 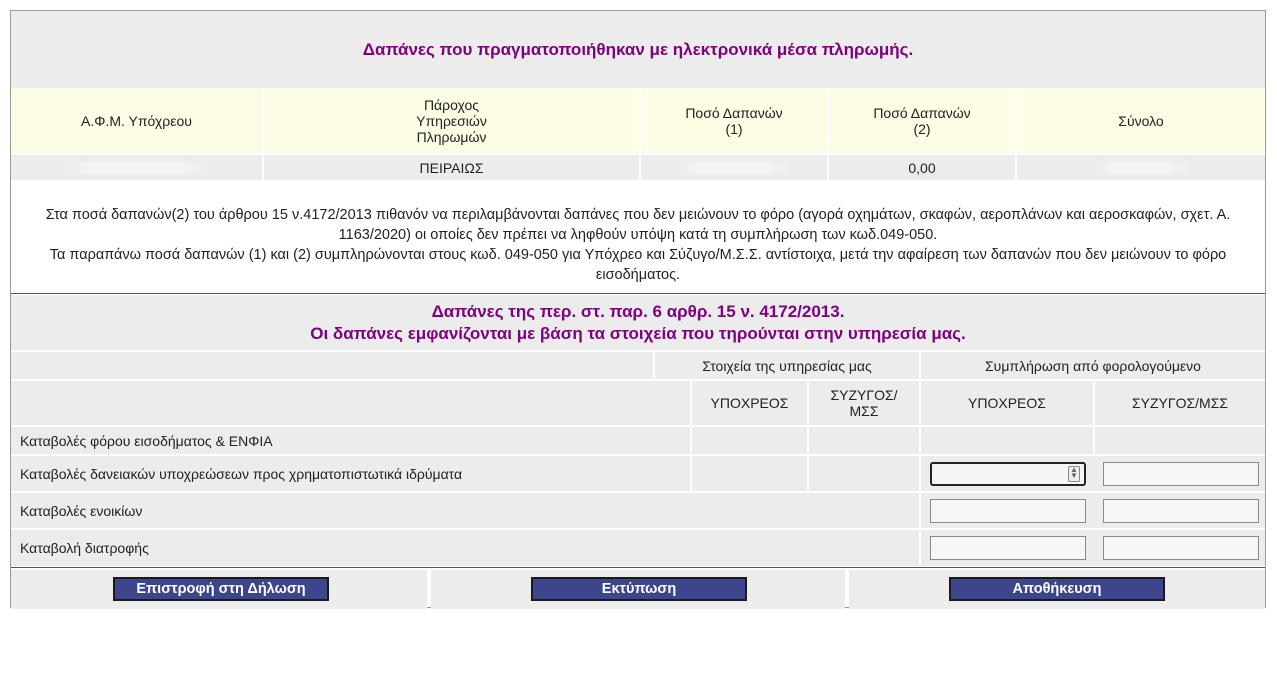 I want to click on cell-afm, so click(x=136, y=167).